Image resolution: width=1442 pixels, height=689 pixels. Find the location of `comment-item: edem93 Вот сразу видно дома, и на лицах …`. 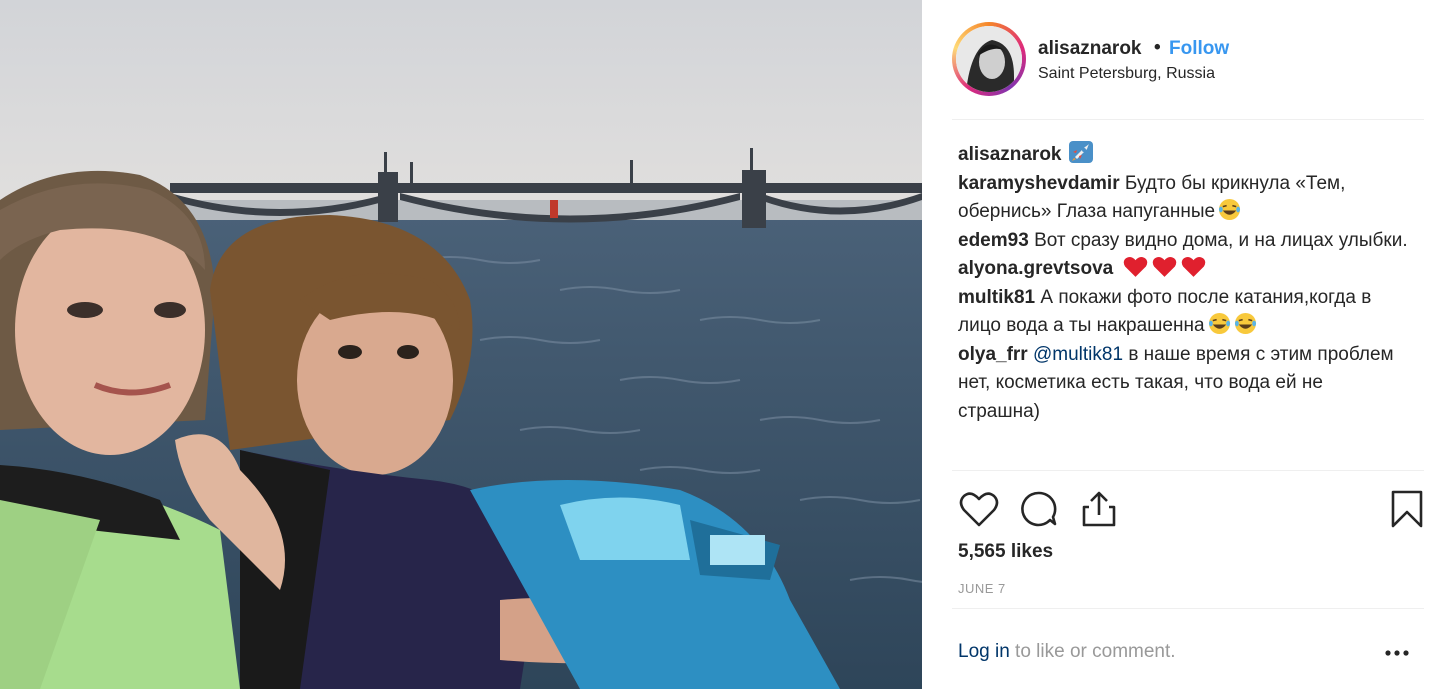

comment-item: edem93 Вот сразу видно дома, и на лицах … is located at coordinates (1183, 241).